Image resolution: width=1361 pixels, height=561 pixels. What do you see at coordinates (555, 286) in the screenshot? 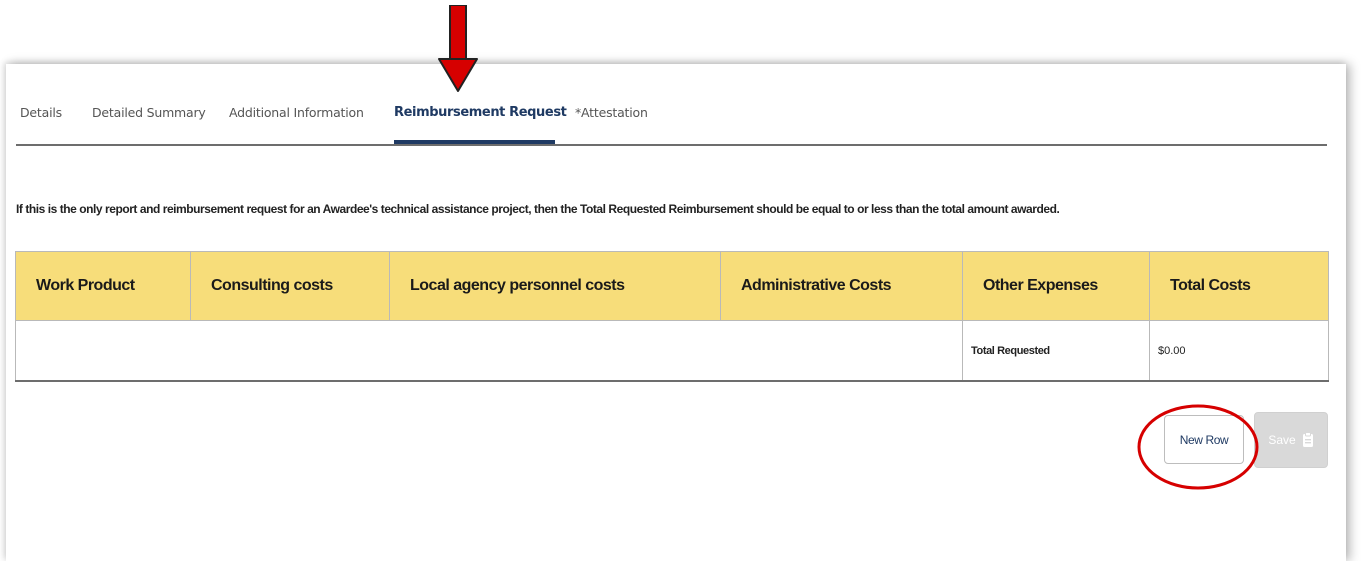
I see `column-header-local-agency-personnel-costs: Local agency personnel costs` at bounding box center [555, 286].